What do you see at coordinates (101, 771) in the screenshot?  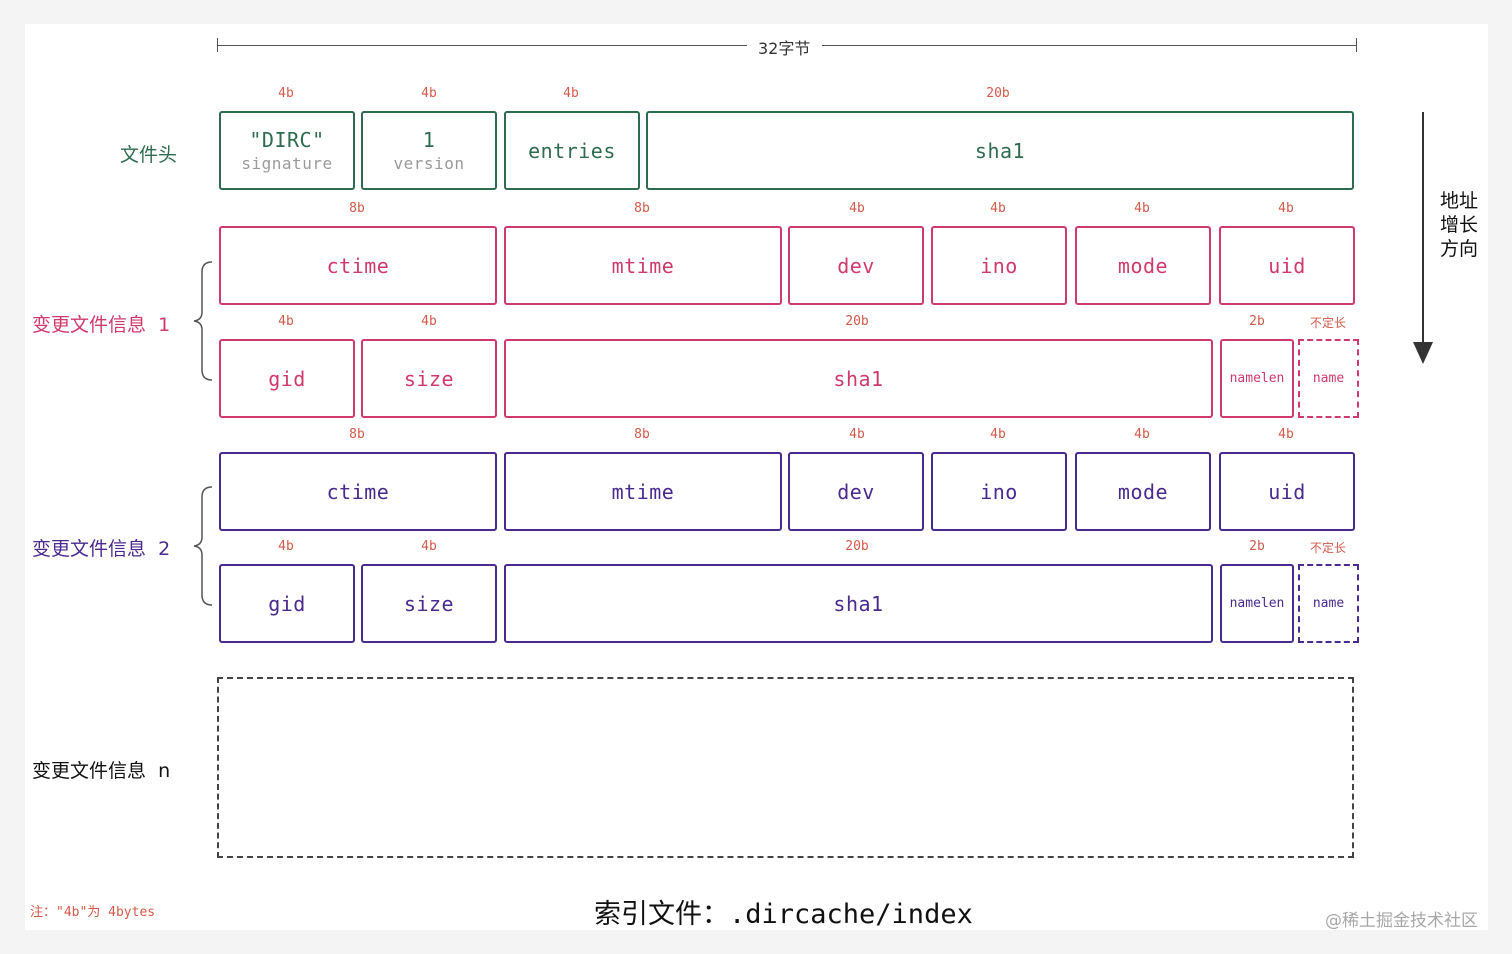 I see `entry-n-label: 变更文件信息 n` at bounding box center [101, 771].